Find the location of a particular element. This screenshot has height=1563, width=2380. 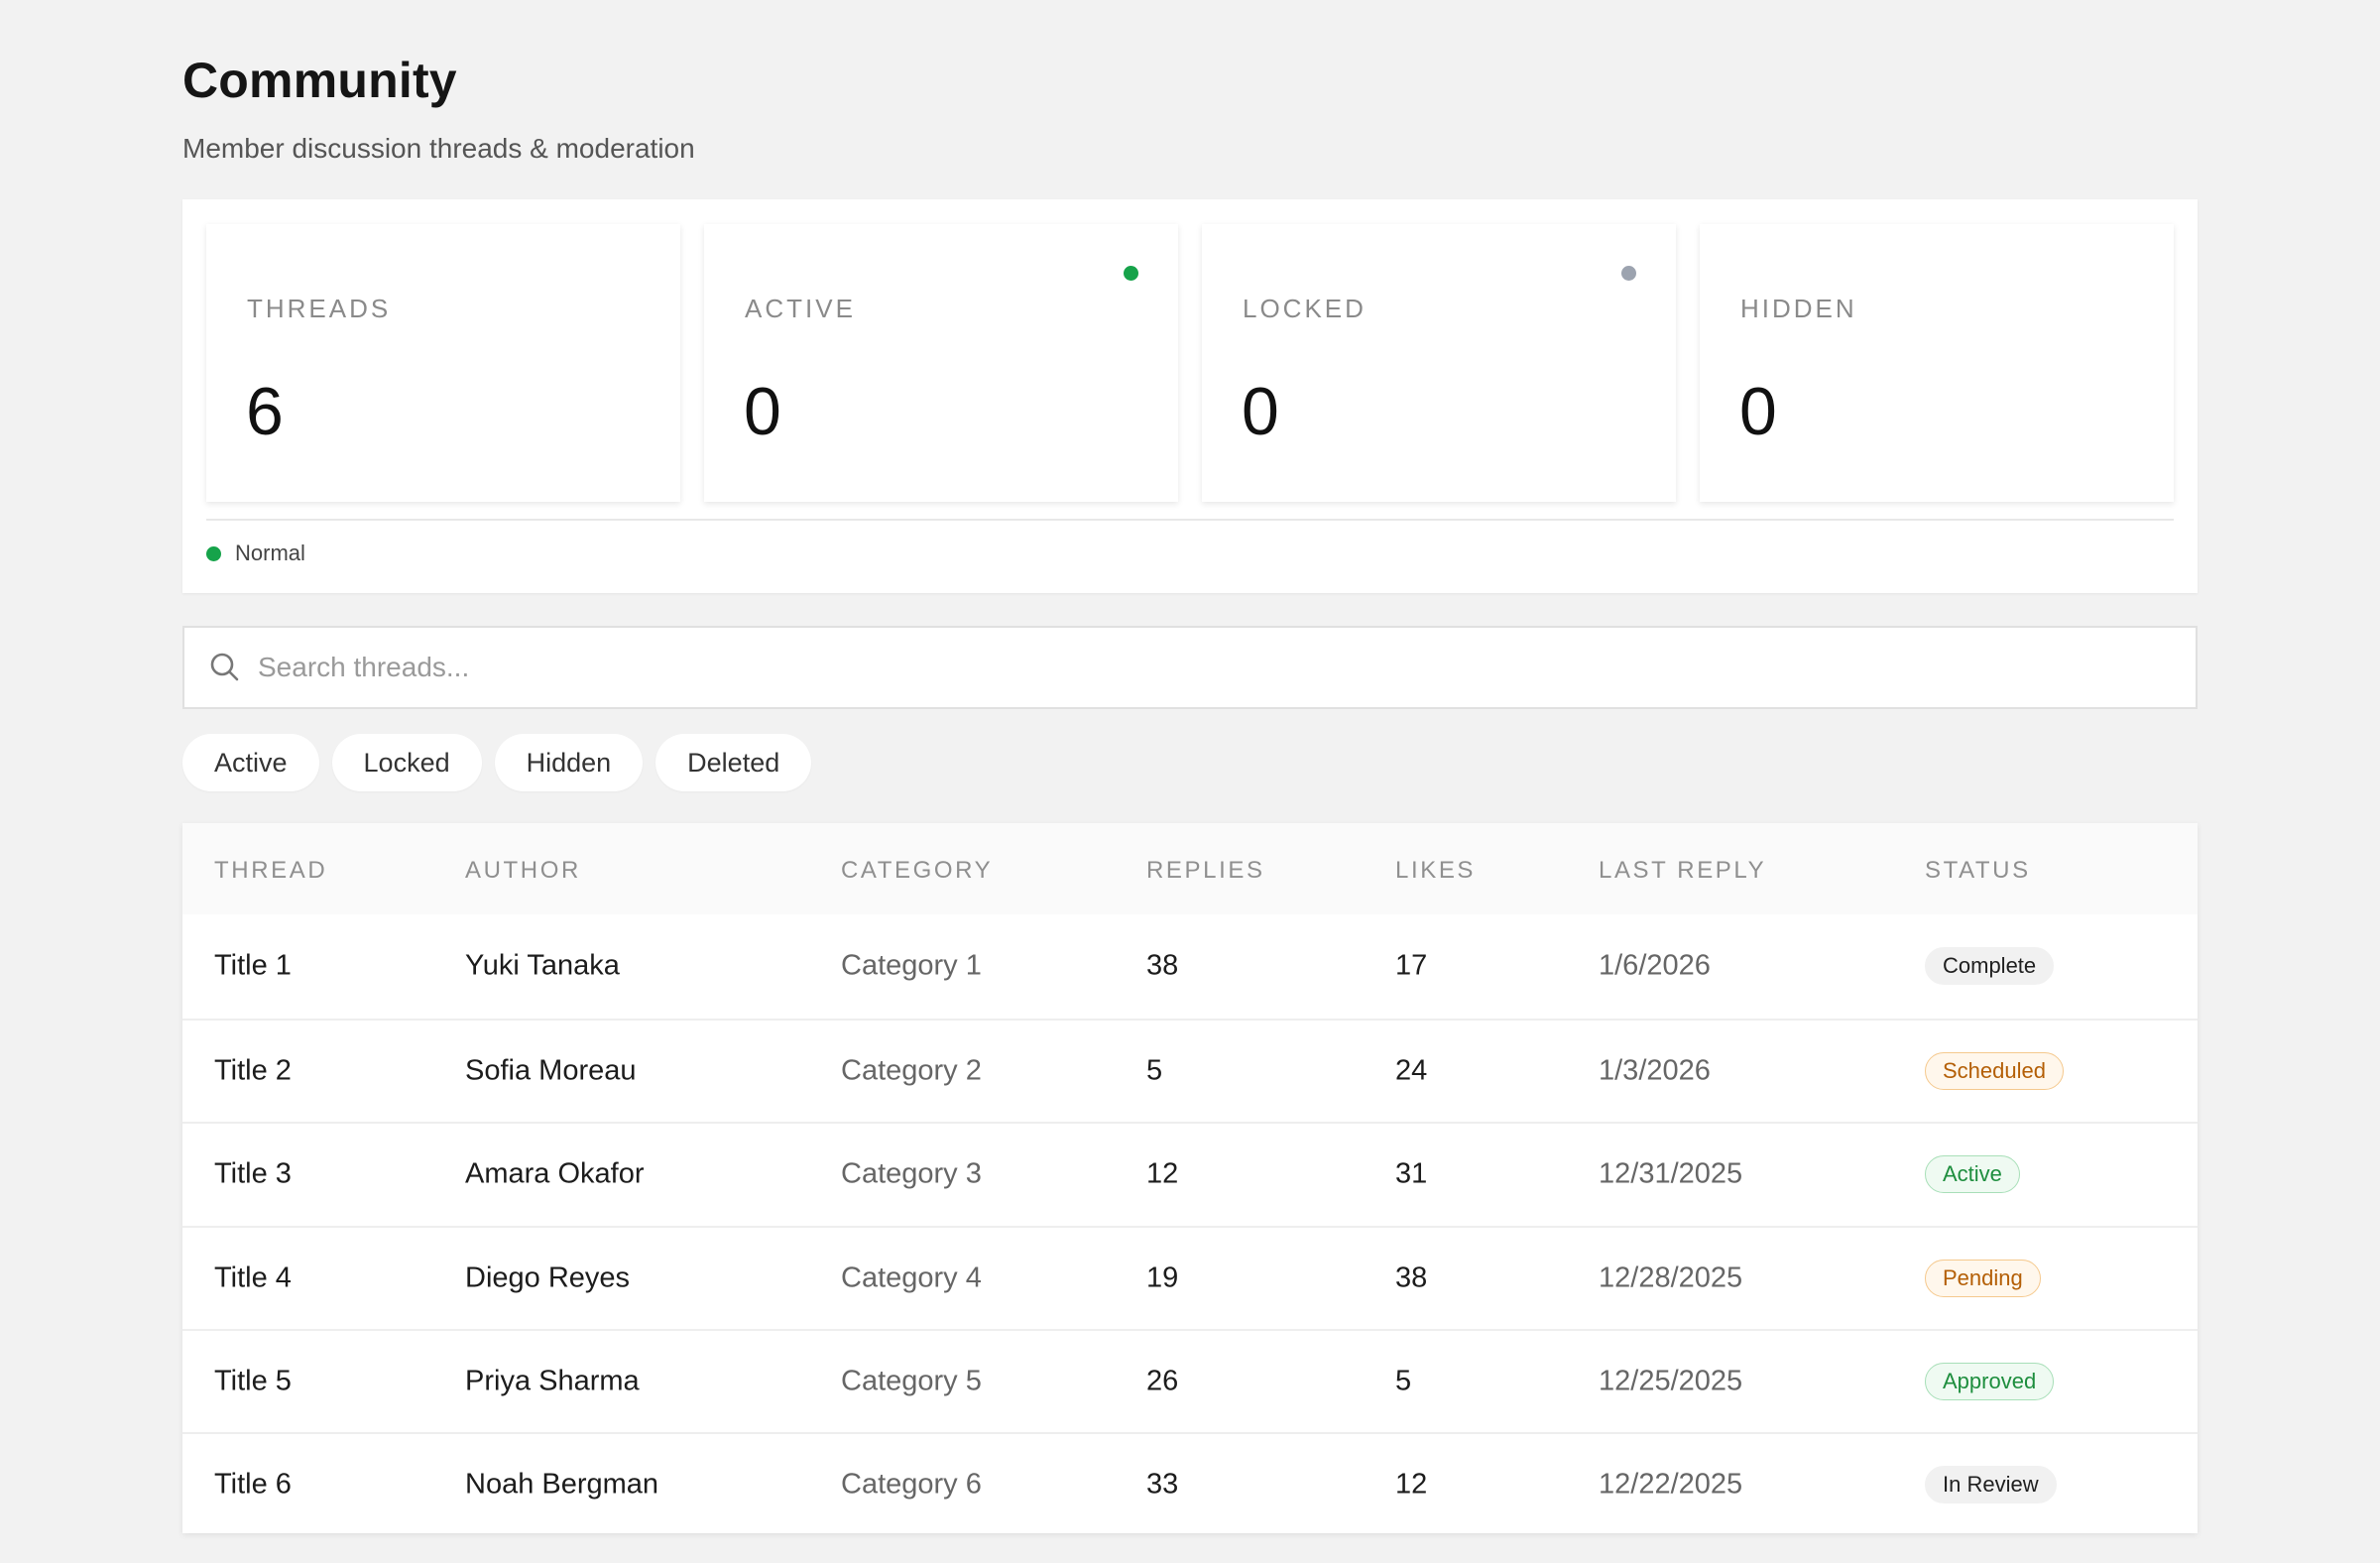

cell-likes: 12 is located at coordinates (1411, 1484).